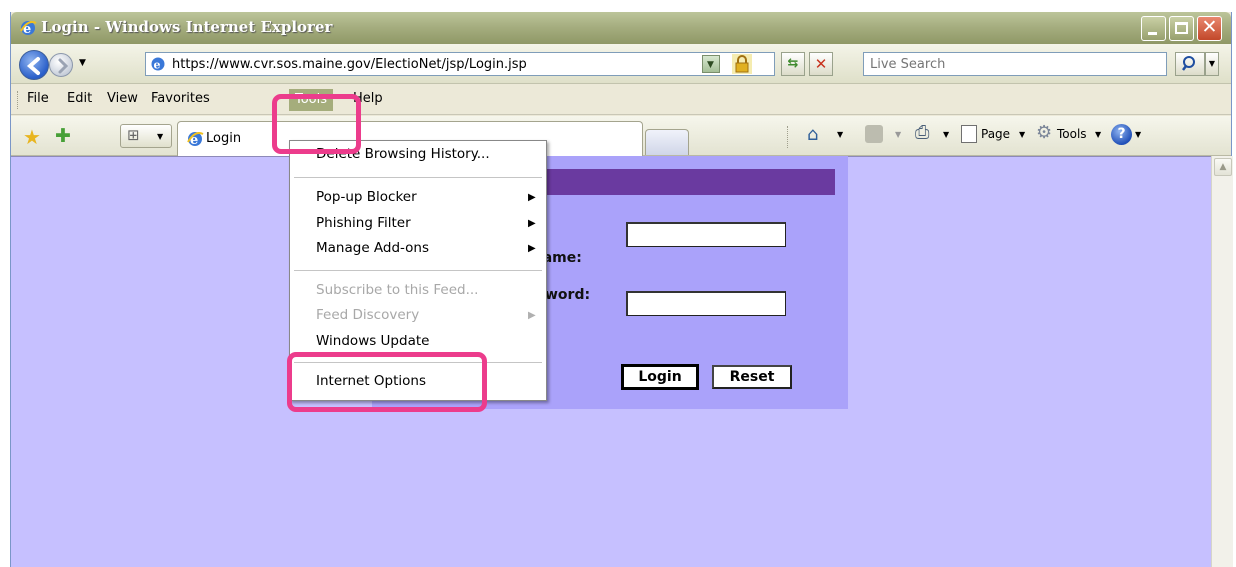 The image size is (1236, 567). Describe the element at coordinates (1022, 134) in the screenshot. I see `page-dropdown-icon: ▼` at that location.